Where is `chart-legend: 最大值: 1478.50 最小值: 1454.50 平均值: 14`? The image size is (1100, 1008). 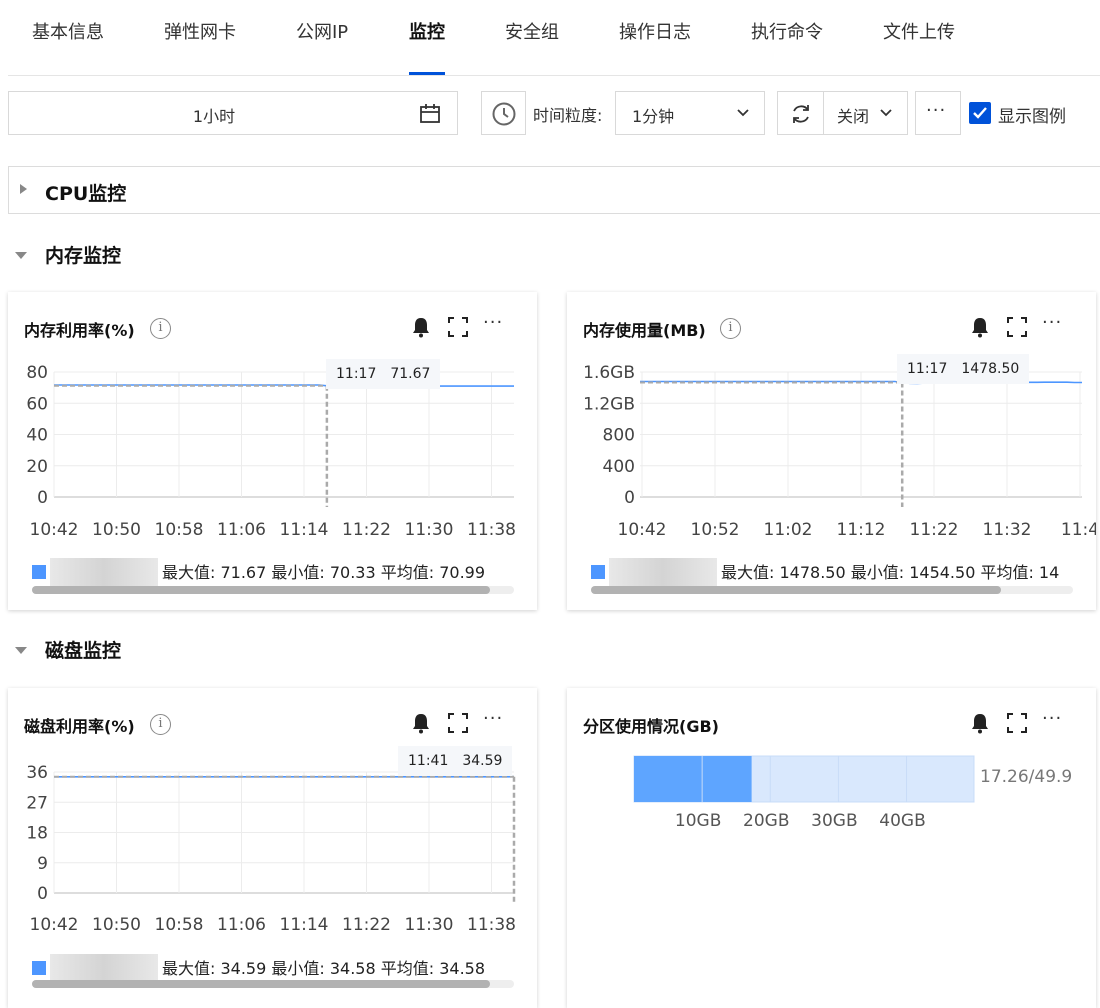
chart-legend: 最大值: 1478.50 最小值: 1454.50 平均值: 14 is located at coordinates (832, 572).